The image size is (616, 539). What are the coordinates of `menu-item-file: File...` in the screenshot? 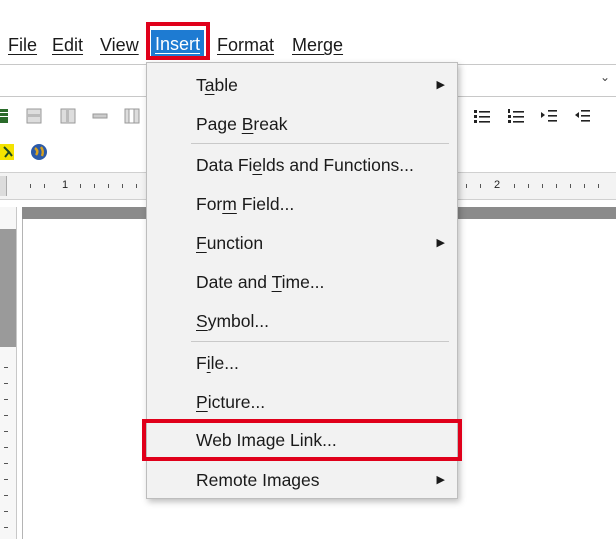 It's located at (302, 363).